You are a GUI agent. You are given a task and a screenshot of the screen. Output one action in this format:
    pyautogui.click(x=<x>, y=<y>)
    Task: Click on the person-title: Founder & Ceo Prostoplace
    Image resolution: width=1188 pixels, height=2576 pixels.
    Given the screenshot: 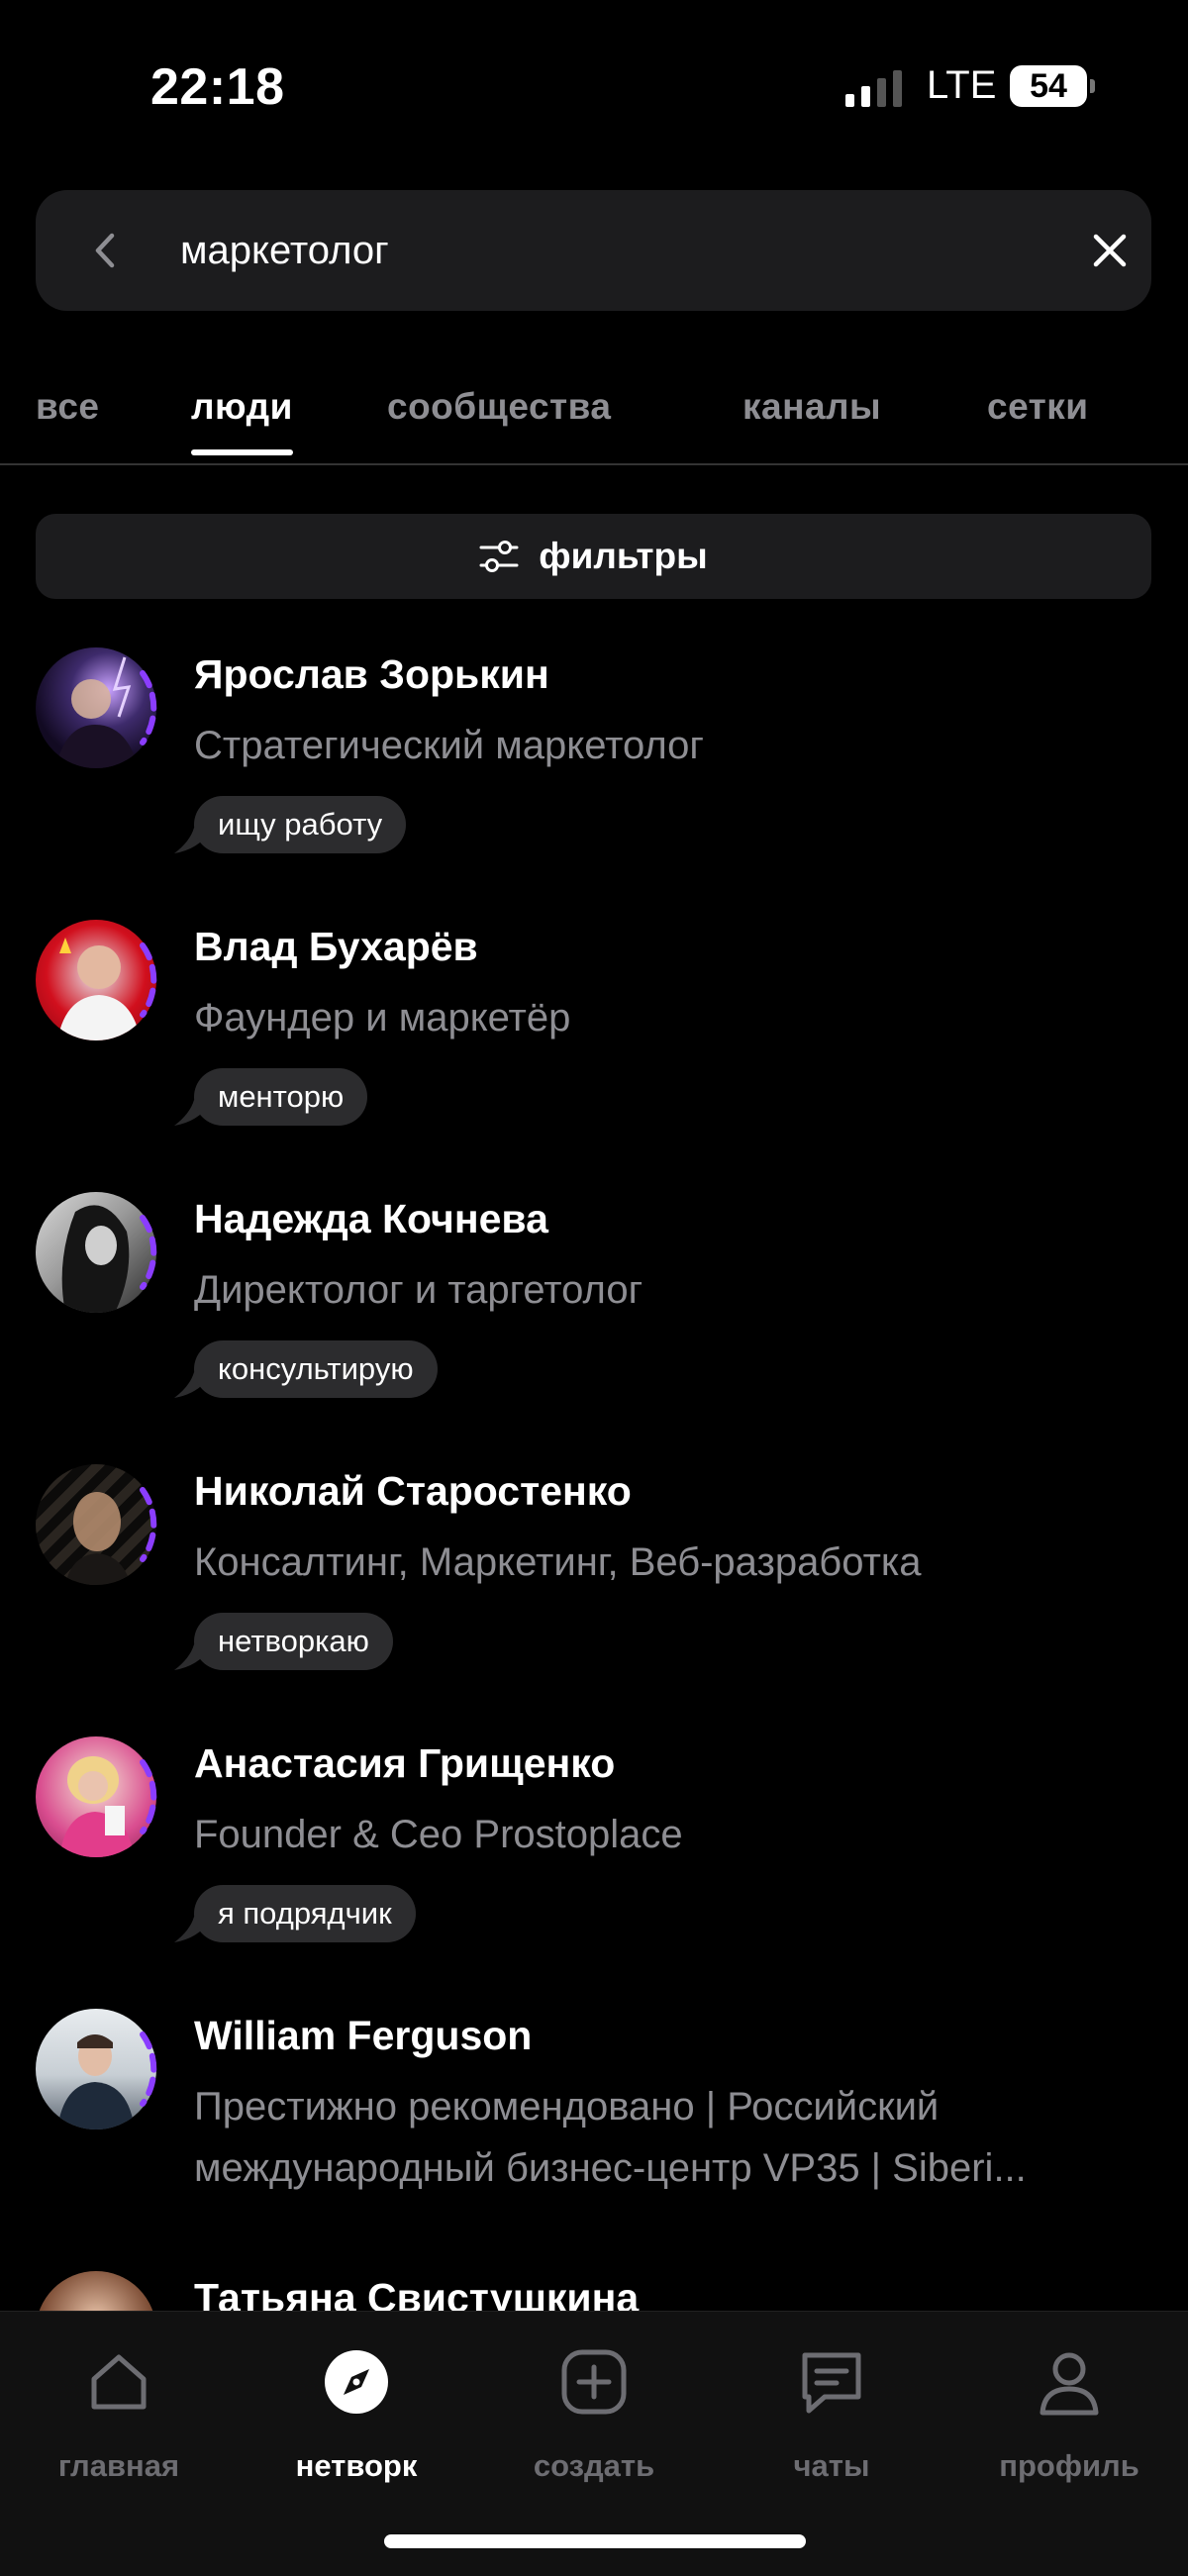 What is the action you would take?
    pyautogui.click(x=438, y=1835)
    